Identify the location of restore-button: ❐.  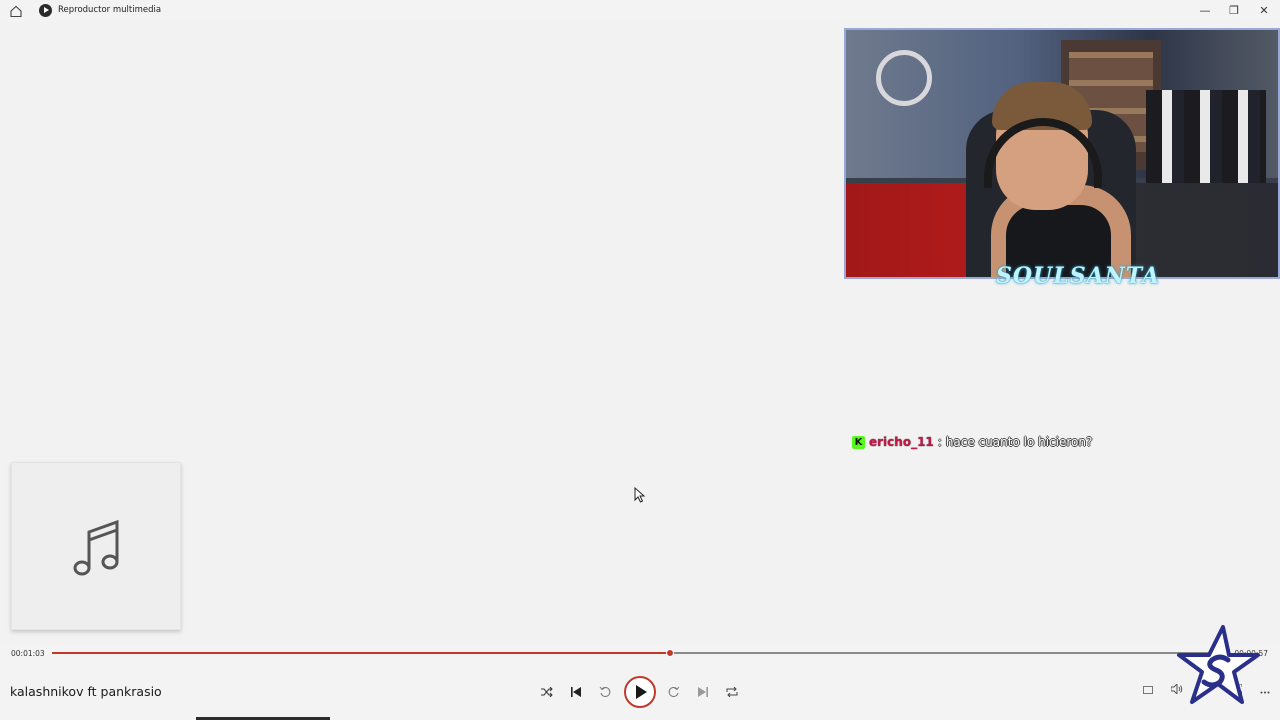
(1234, 11).